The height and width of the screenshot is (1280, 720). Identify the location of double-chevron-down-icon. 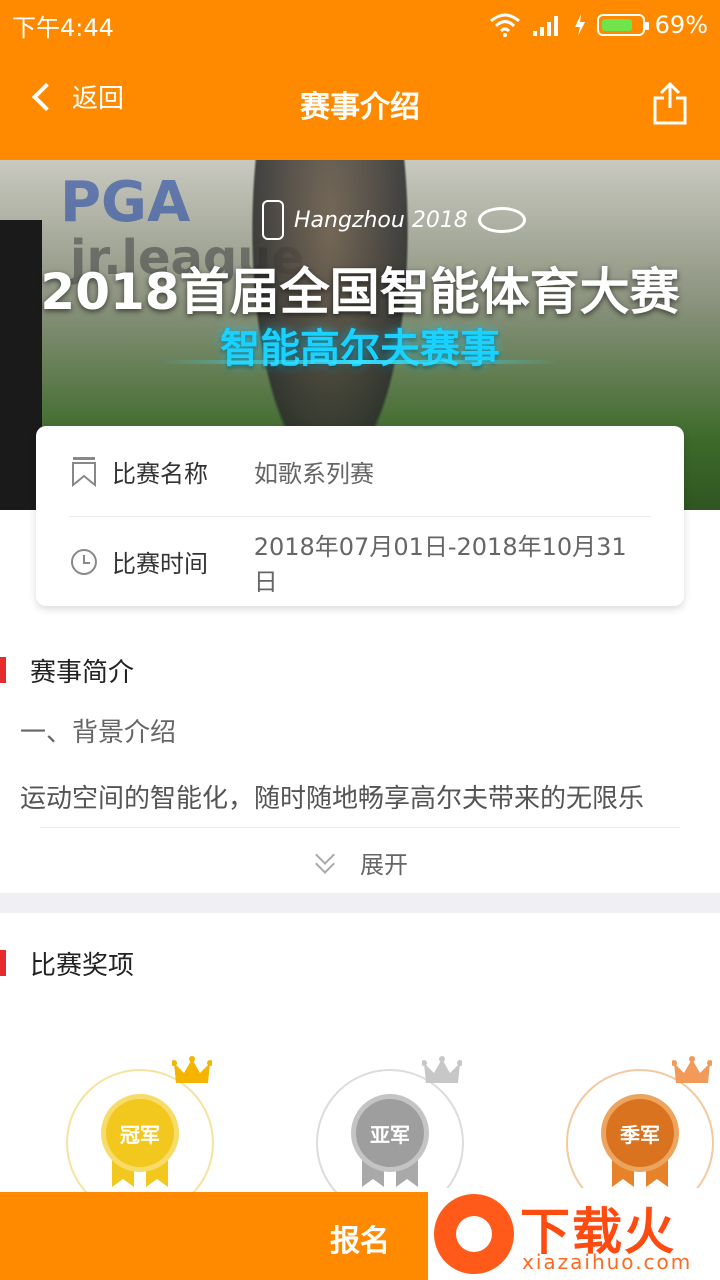
(326, 860).